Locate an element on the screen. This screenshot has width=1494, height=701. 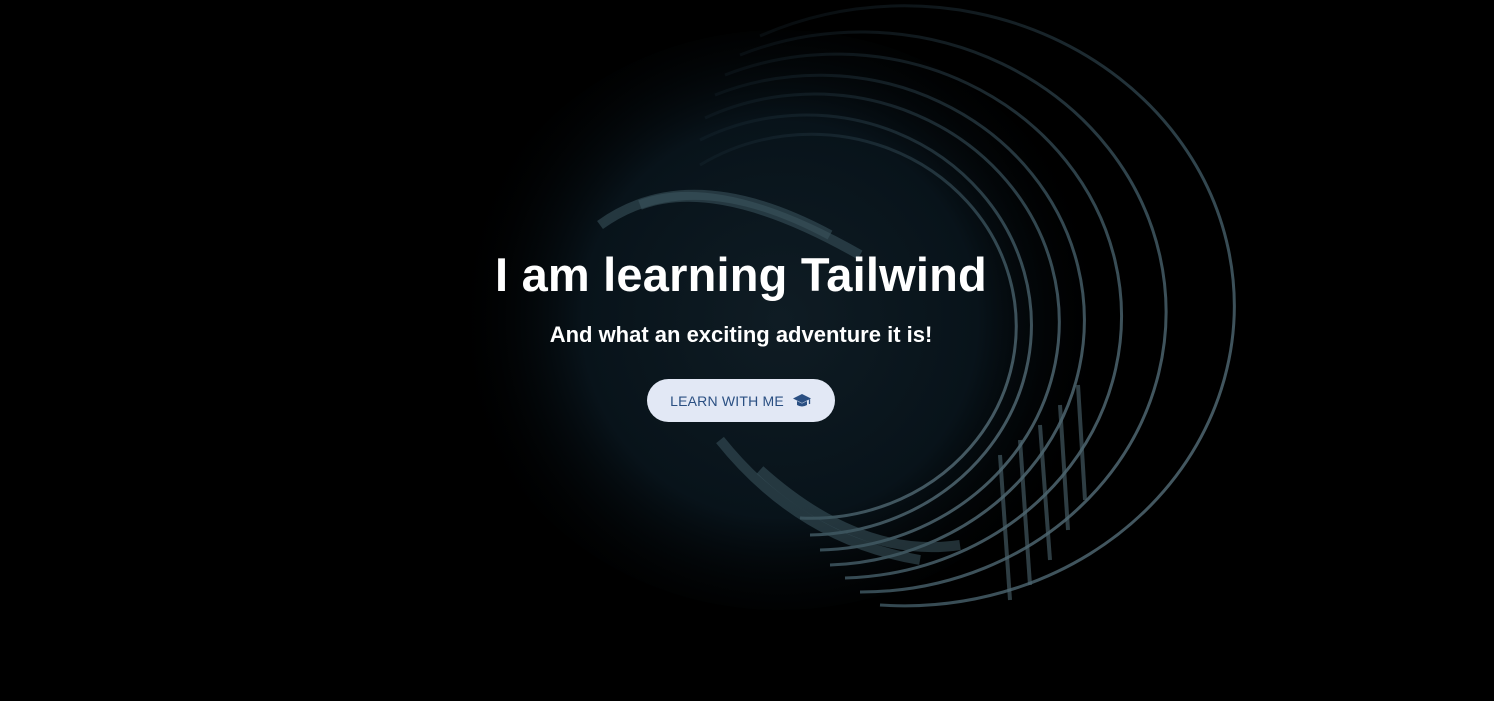
hero-title: I am learning Tailwind is located at coordinates (741, 274).